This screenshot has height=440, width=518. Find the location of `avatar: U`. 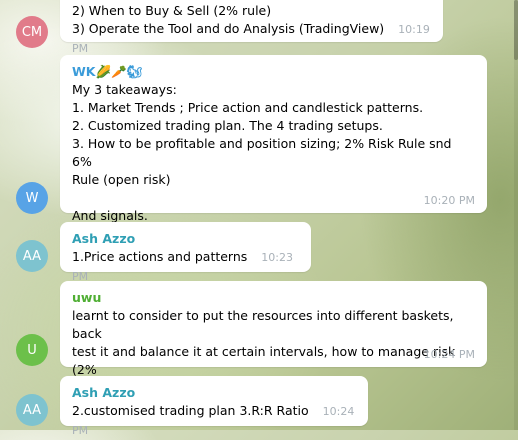

avatar: U is located at coordinates (32, 350).